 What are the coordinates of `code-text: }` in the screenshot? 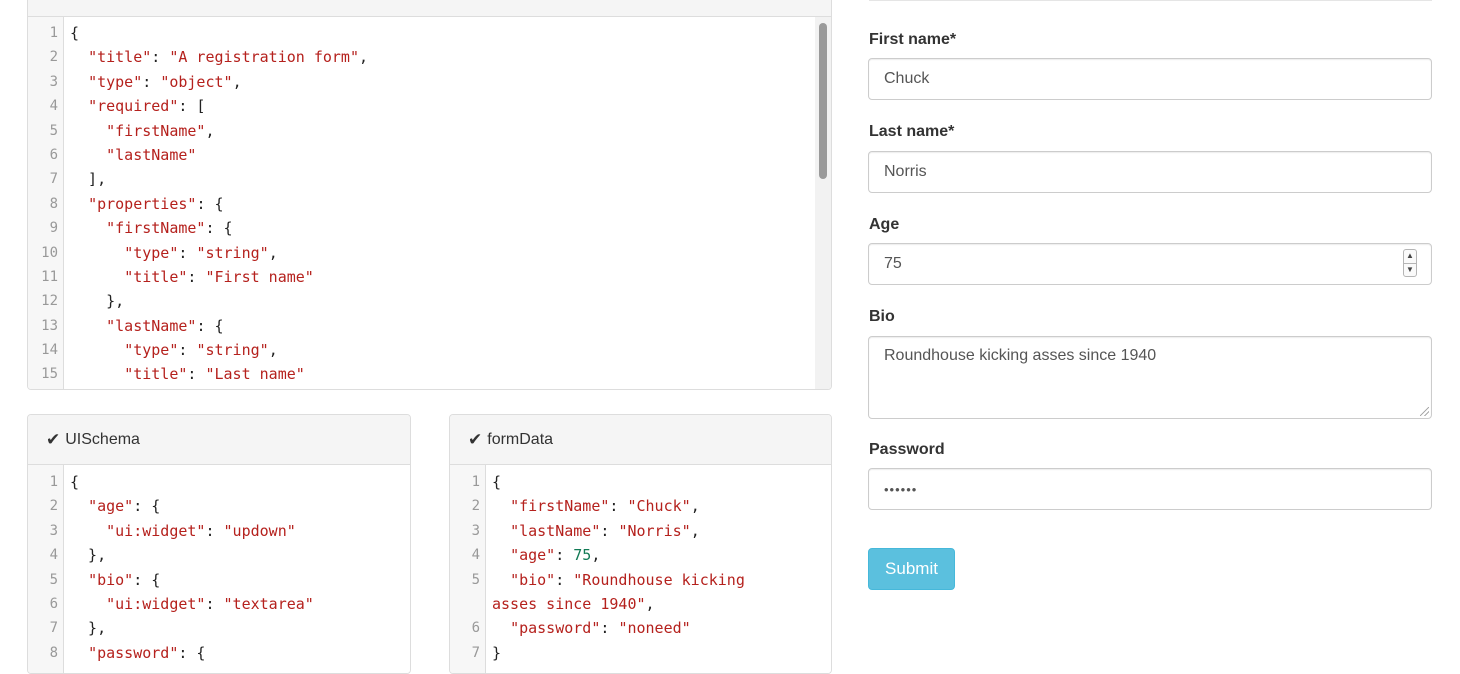 It's located at (496, 653).